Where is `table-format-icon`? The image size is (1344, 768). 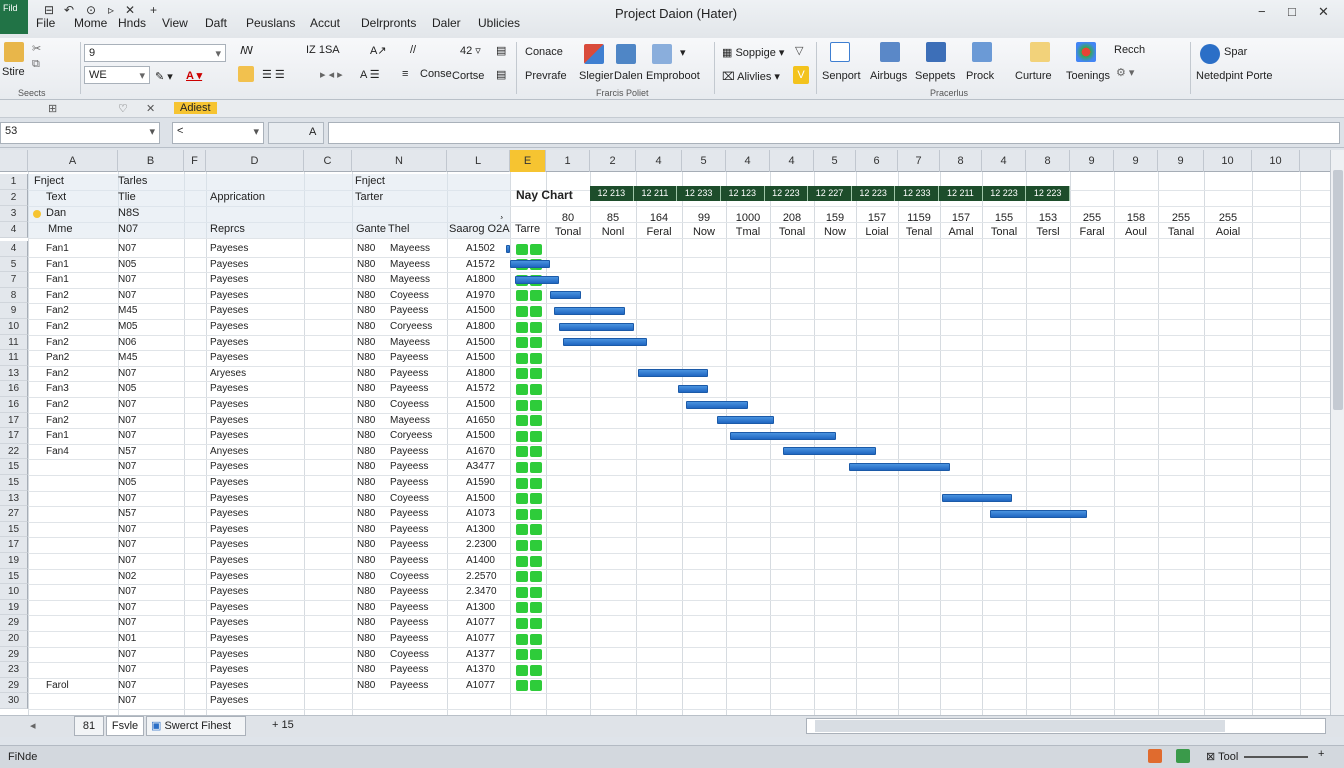 table-format-icon is located at coordinates (626, 54).